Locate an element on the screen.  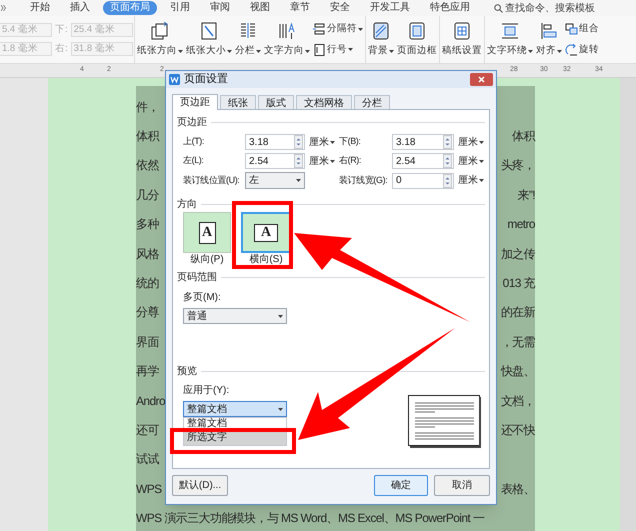
section-heading: 预览 is located at coordinates (187, 372).